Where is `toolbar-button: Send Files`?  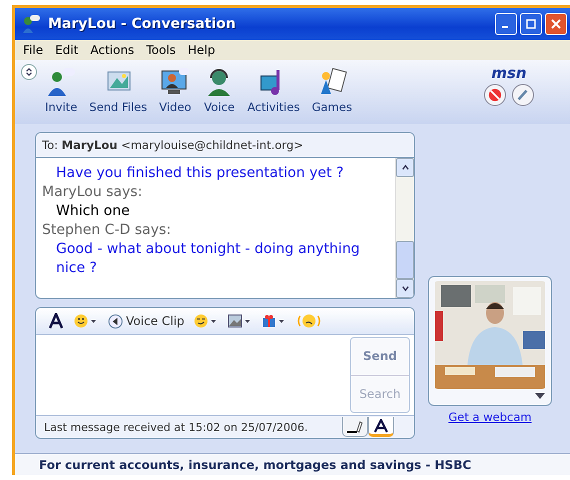
toolbar-button: Send Files is located at coordinates (118, 90).